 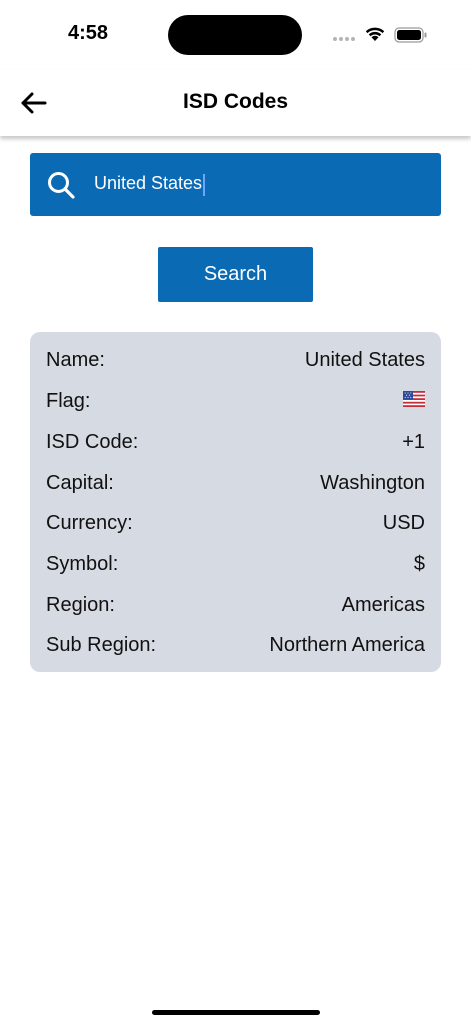 What do you see at coordinates (204, 184) in the screenshot?
I see `text-caret` at bounding box center [204, 184].